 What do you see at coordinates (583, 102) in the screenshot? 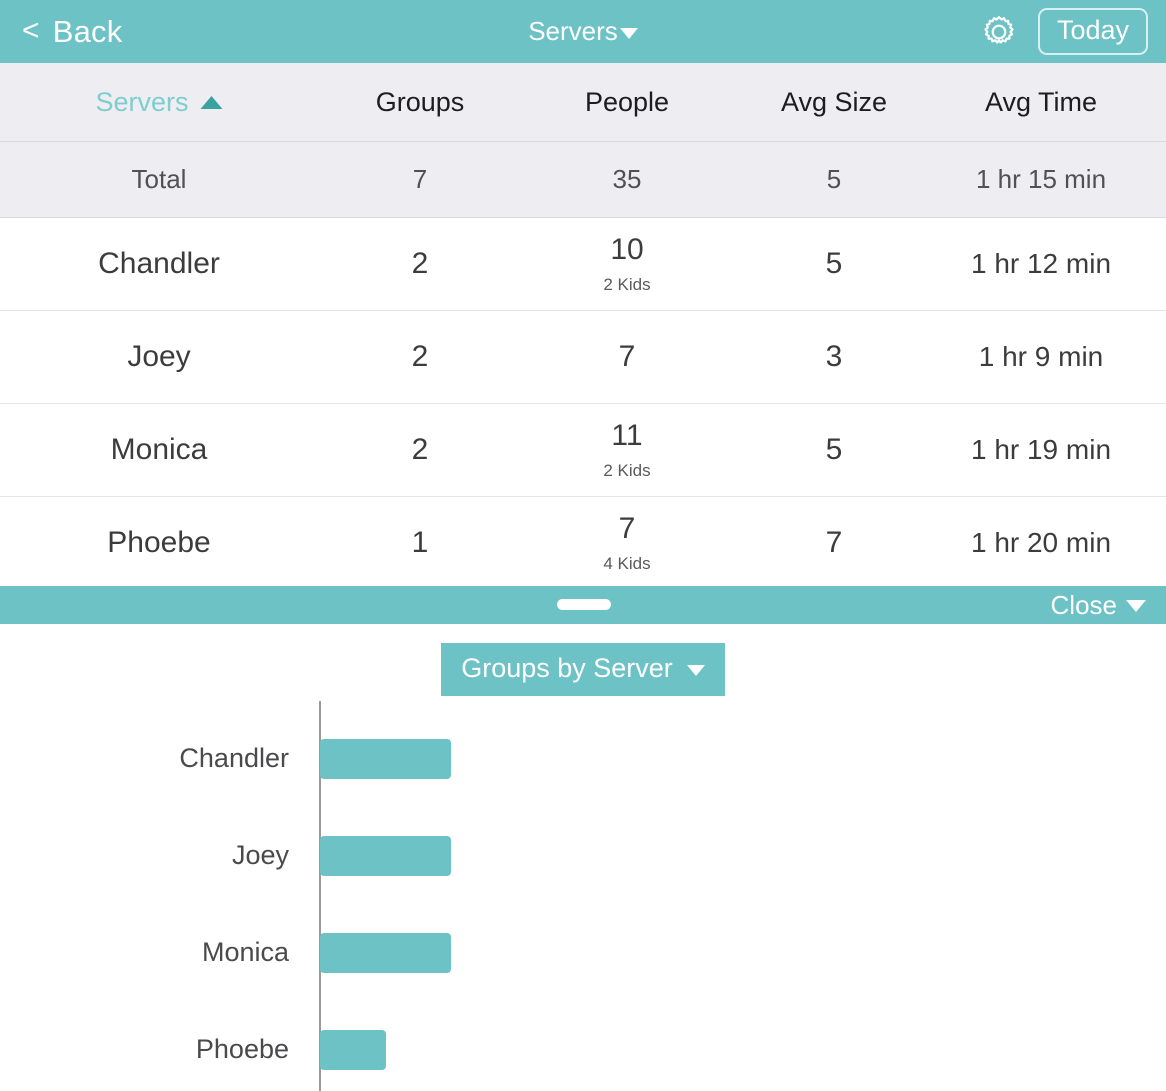
I see `table-header-row: Servers Groups People Avg Size Avg Time` at bounding box center [583, 102].